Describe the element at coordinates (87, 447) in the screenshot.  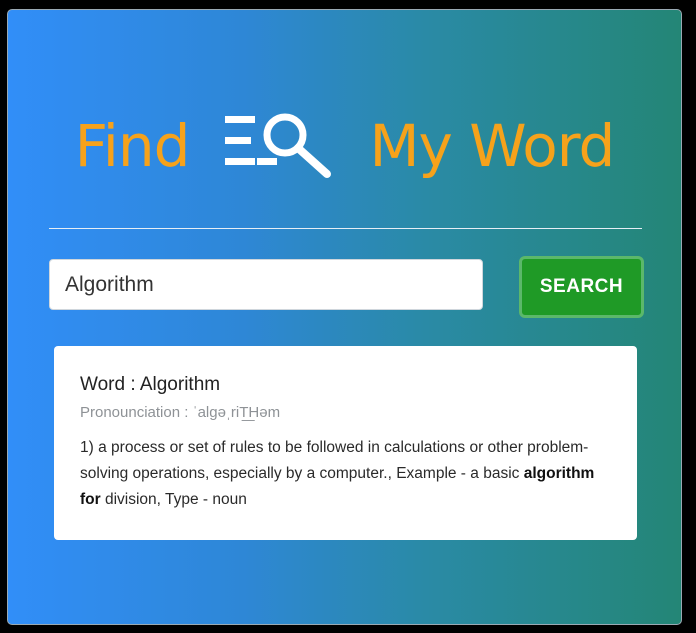
I see `definition-number: 1)` at that location.